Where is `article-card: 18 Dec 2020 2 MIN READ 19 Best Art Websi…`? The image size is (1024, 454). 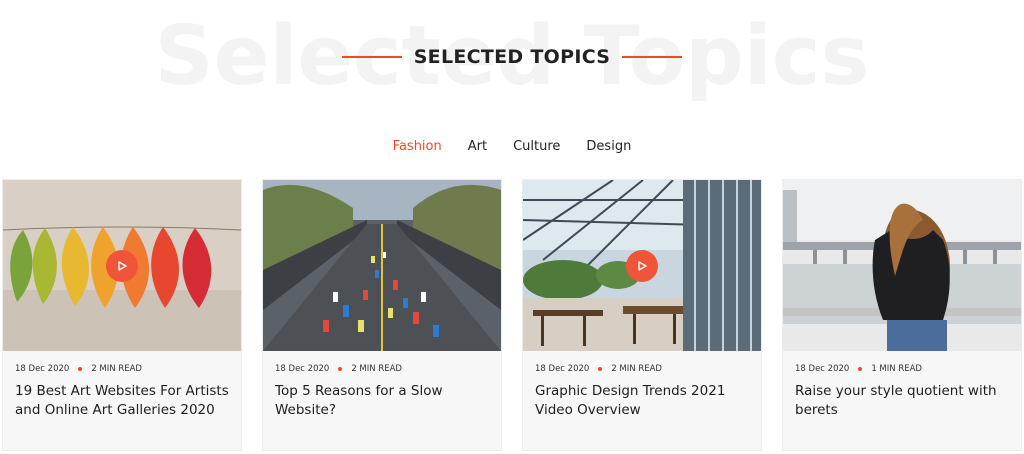 article-card: 18 Dec 2020 2 MIN READ 19 Best Art Websi… is located at coordinates (122, 315).